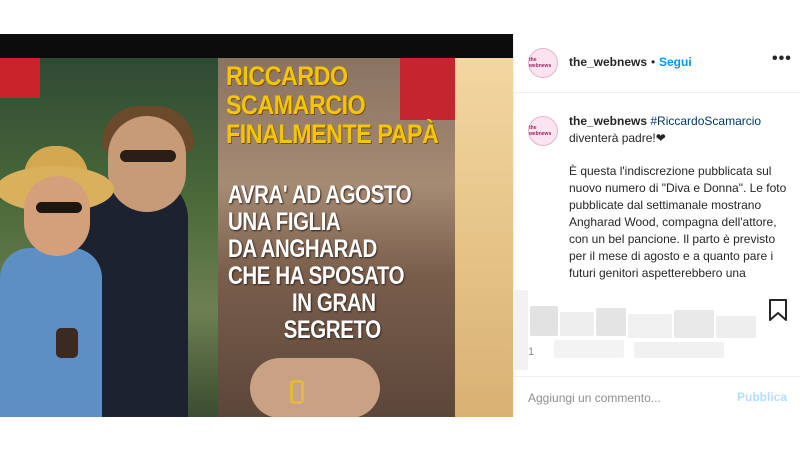 The width and height of the screenshot is (800, 450). I want to click on comment-bar: Pubblica, so click(657, 397).